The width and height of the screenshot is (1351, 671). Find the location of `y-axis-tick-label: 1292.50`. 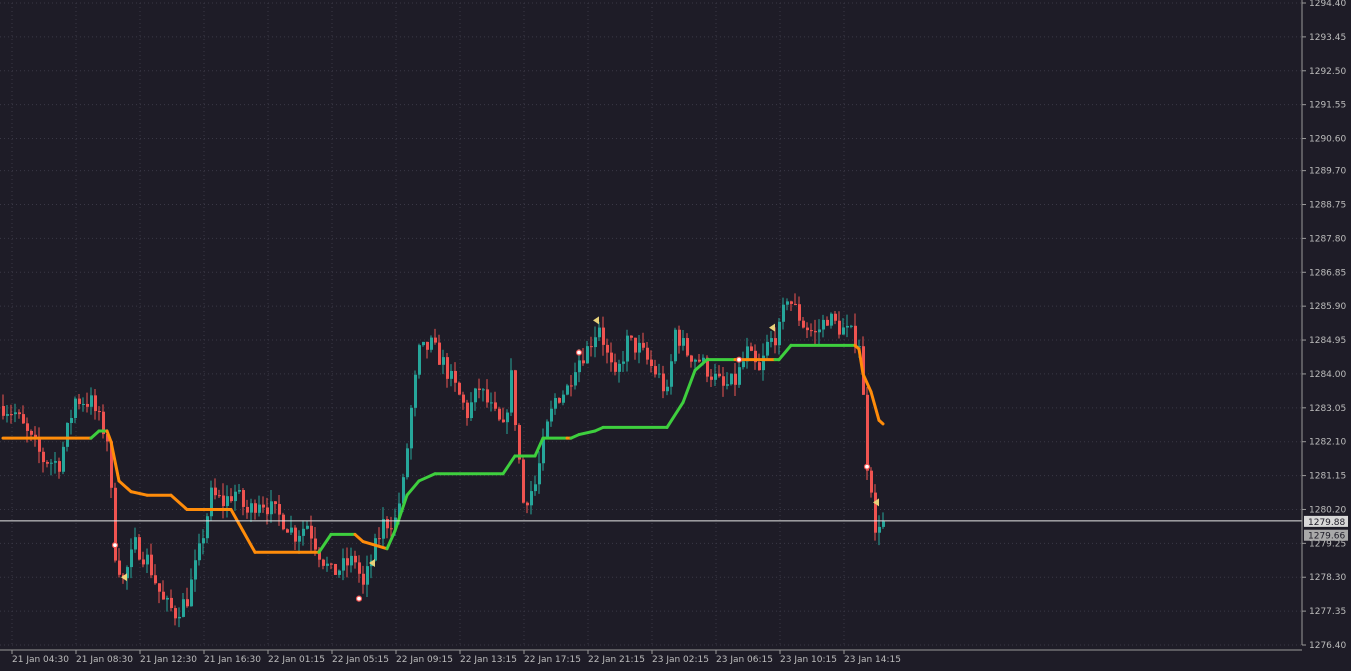

y-axis-tick-label: 1292.50 is located at coordinates (1327, 72).